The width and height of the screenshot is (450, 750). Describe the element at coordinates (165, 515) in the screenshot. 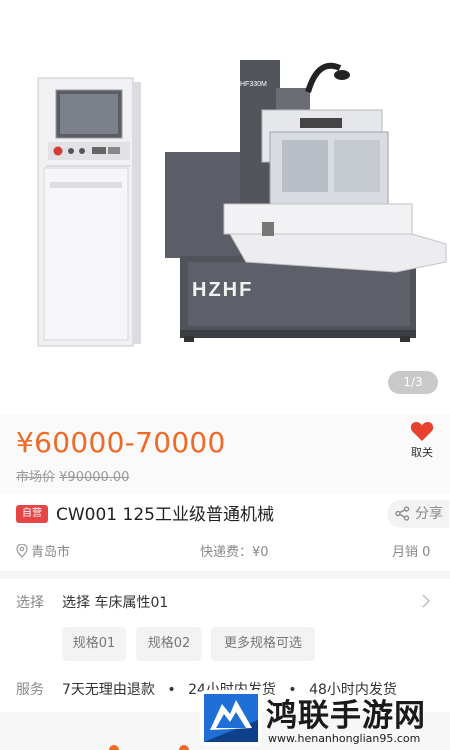

I see `product-title: CW001 125工业级普通机械` at that location.